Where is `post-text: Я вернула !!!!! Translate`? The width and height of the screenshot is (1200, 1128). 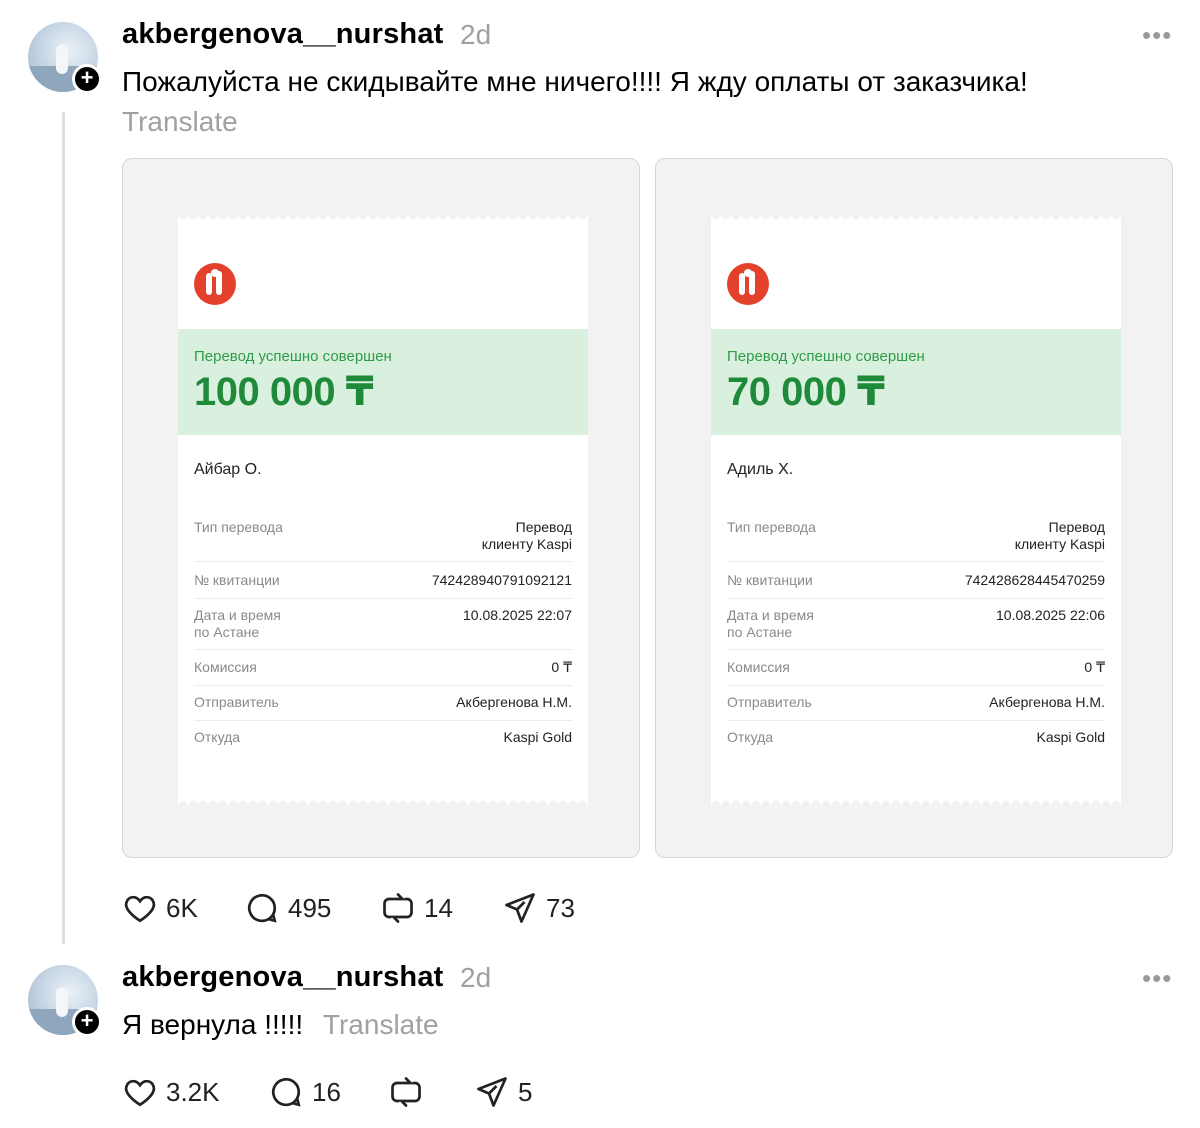
post-text: Я вернула !!!!! Translate is located at coordinates (280, 1025).